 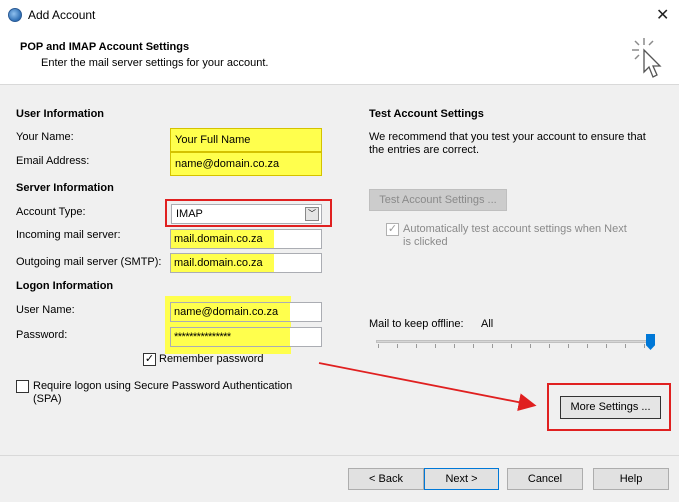 What do you see at coordinates (662, 15) in the screenshot?
I see `close-icon: ✕` at bounding box center [662, 15].